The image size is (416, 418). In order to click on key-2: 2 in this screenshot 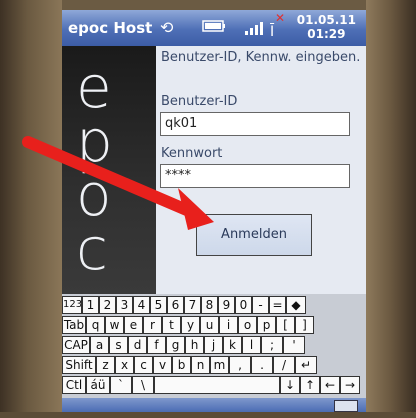, I will do `click(107, 305)`.